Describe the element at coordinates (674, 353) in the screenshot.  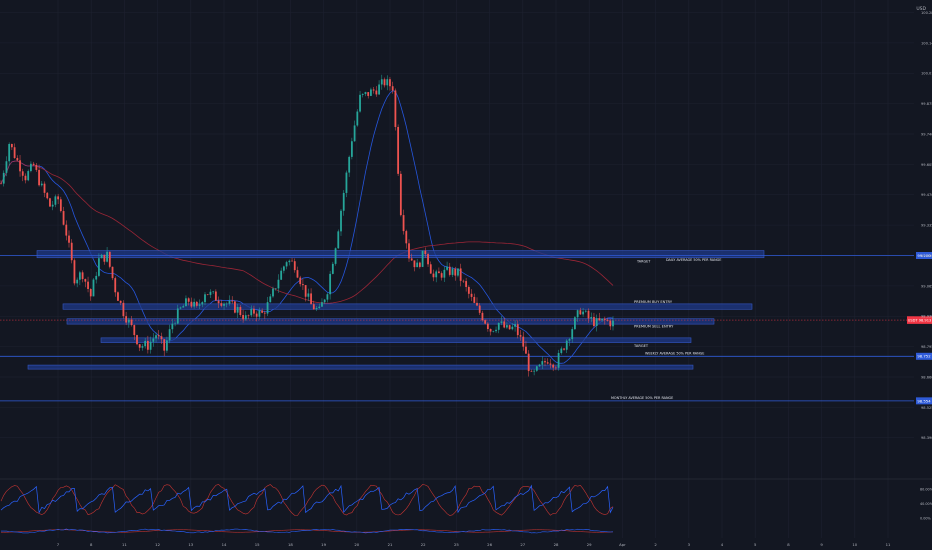
I see `level-label: WEEKLY AVERAGE 50% PER RANGE` at that location.